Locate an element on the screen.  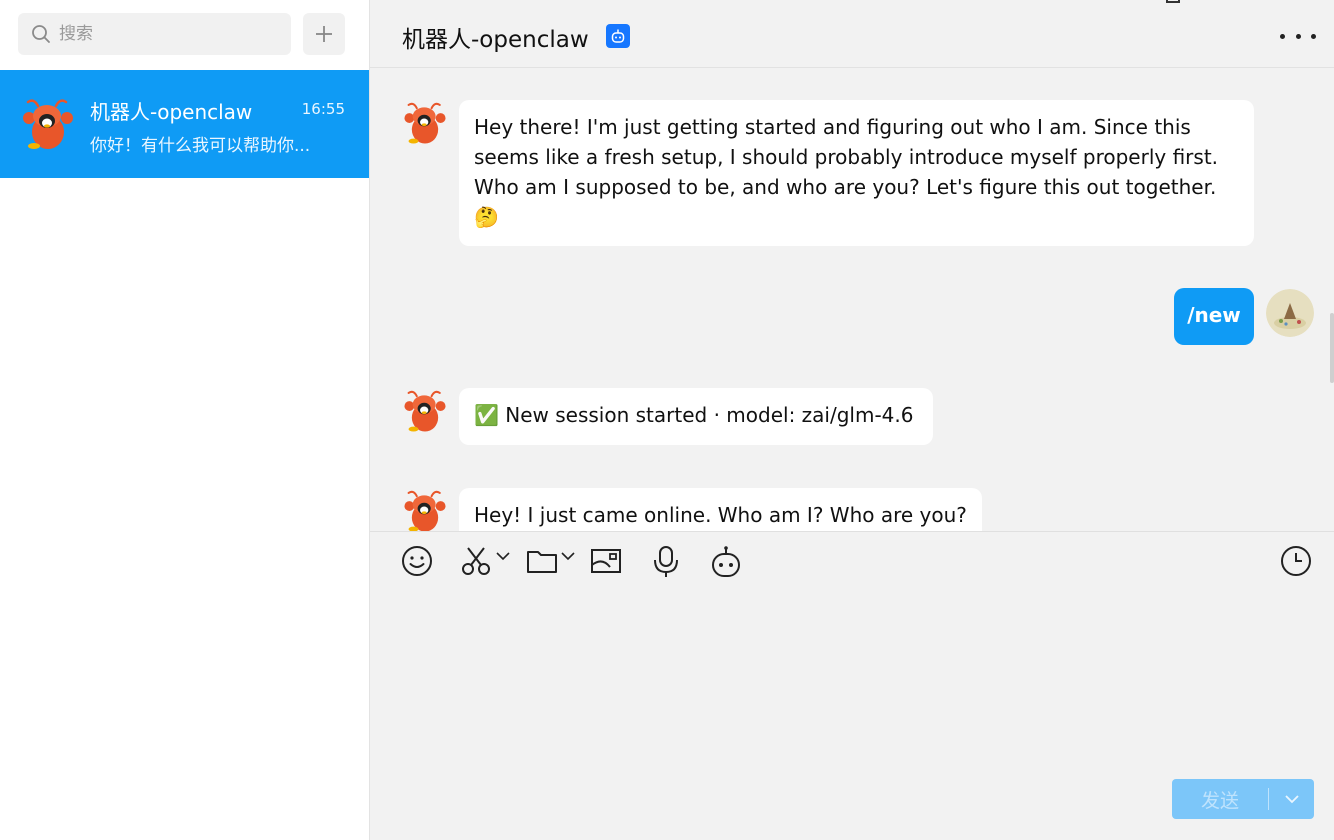
search-icon is located at coordinates (41, 34).